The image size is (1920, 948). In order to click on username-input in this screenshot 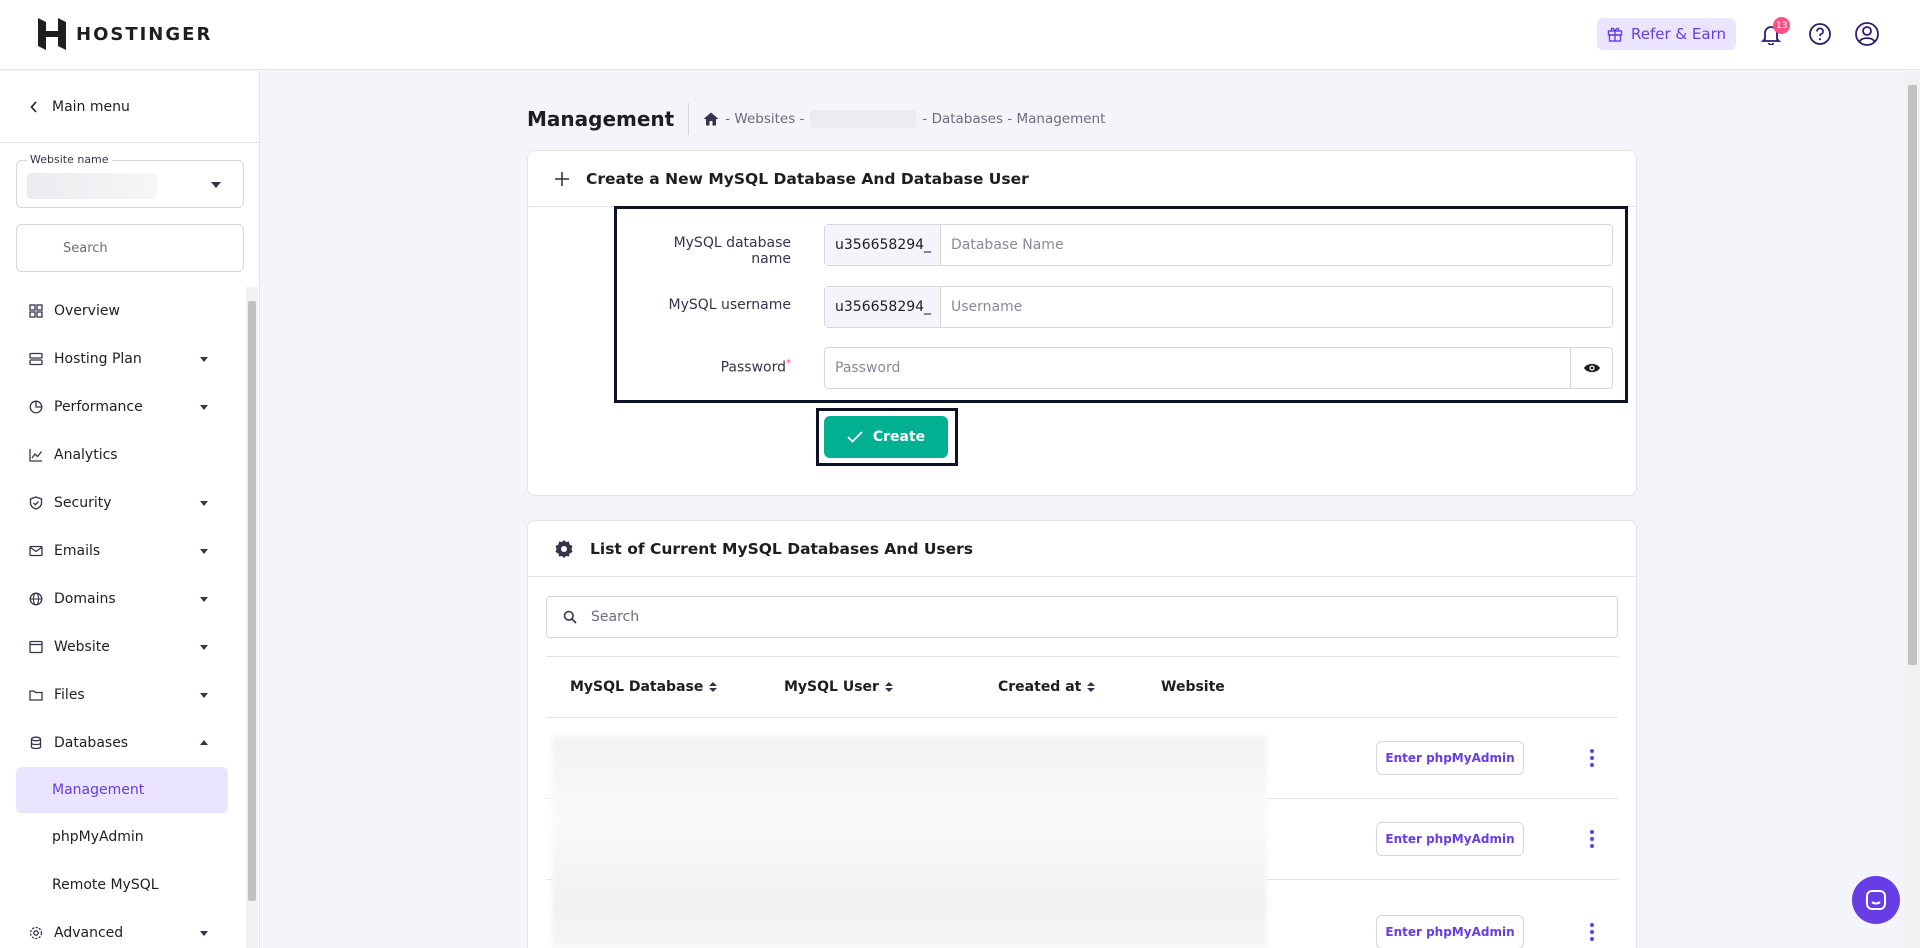, I will do `click(1276, 307)`.